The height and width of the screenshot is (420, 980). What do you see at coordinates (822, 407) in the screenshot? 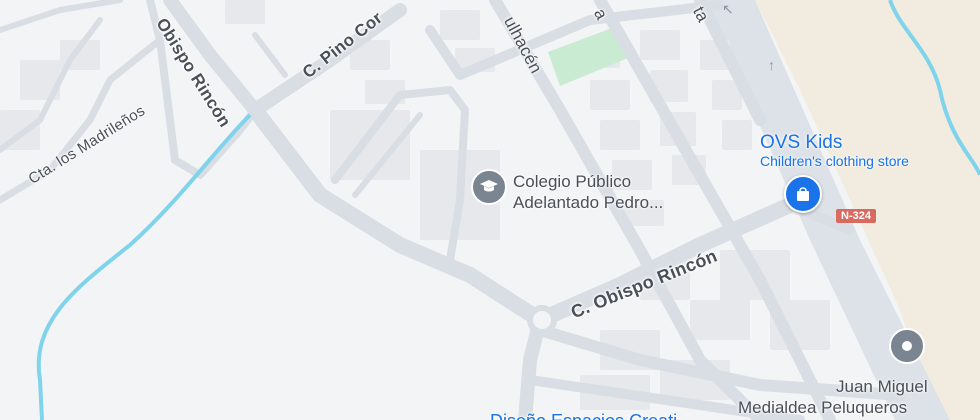
I see `poi-peluqueros-line2: Medialdea Peluqueros` at bounding box center [822, 407].